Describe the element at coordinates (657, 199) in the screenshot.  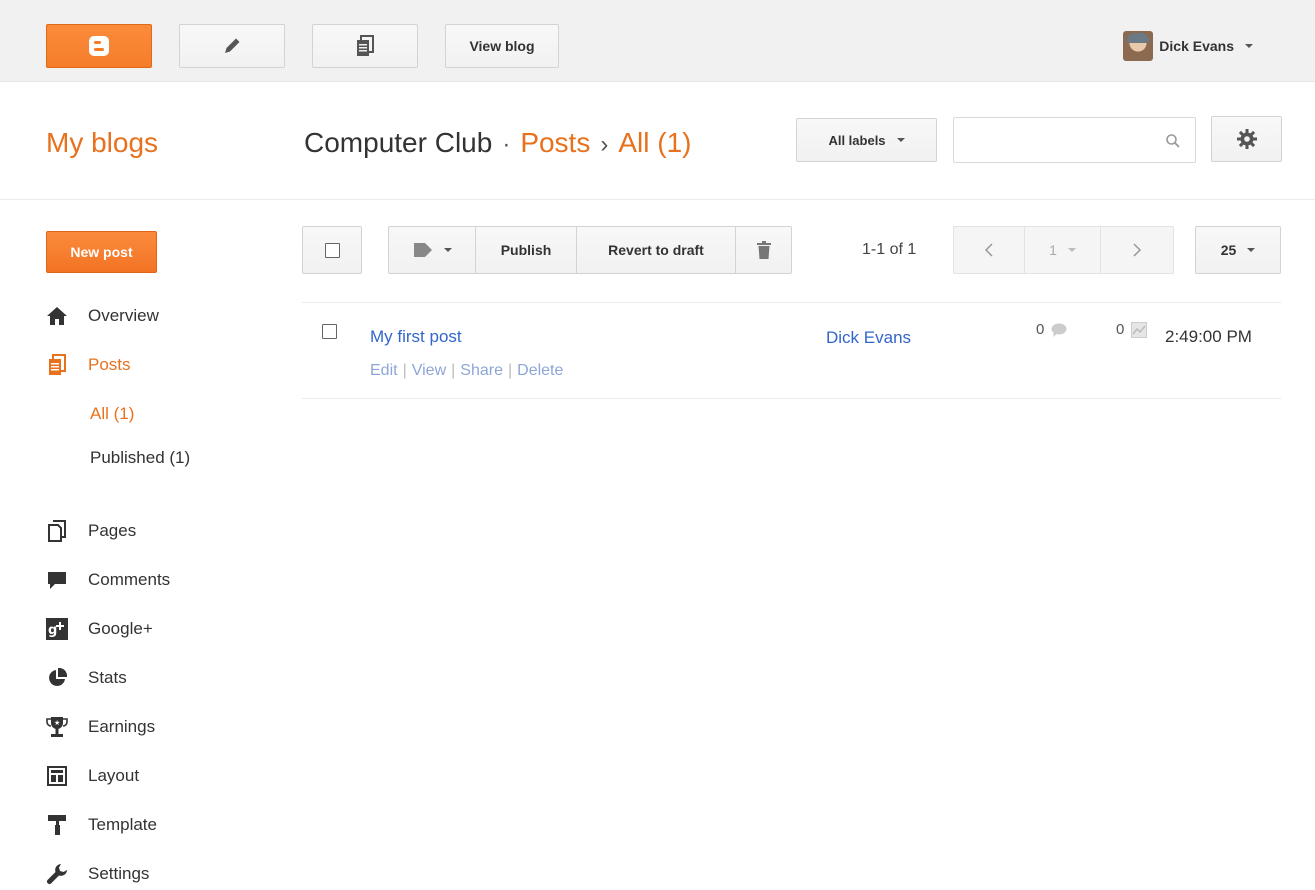
I see `header-divider` at that location.